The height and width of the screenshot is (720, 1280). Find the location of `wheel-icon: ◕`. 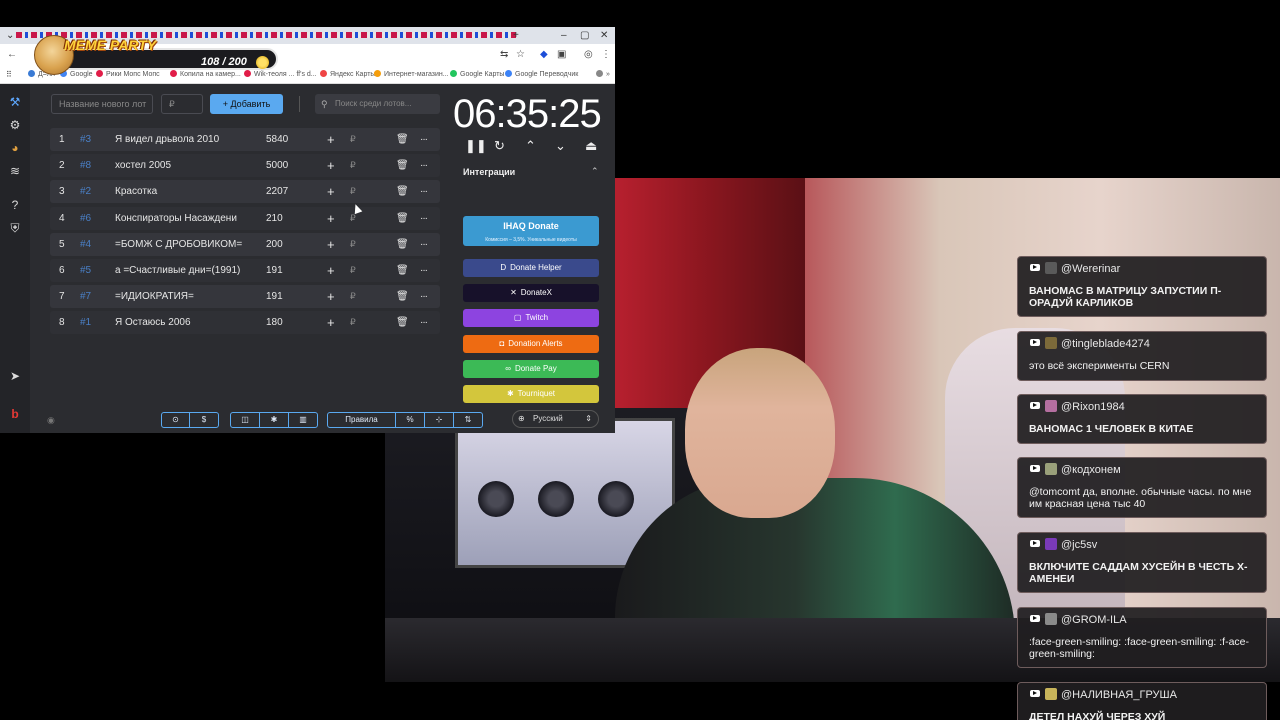

wheel-icon: ◕ is located at coordinates (15, 148).